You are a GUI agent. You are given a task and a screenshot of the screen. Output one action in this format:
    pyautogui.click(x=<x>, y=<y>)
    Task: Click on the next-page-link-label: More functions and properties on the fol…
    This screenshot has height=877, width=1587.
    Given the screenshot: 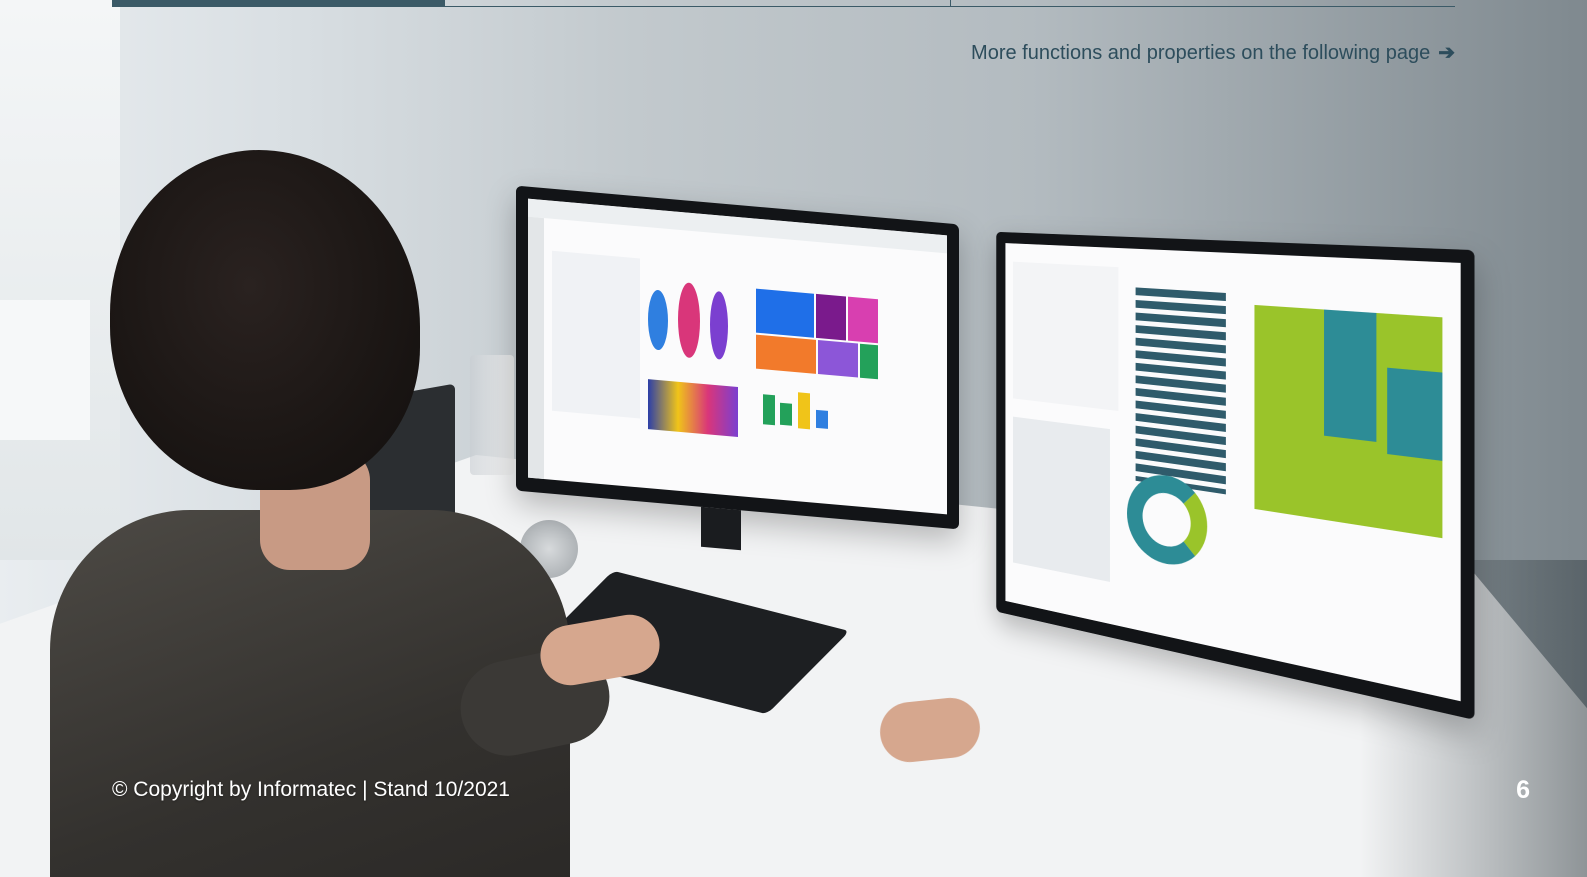 What is the action you would take?
    pyautogui.click(x=1201, y=53)
    